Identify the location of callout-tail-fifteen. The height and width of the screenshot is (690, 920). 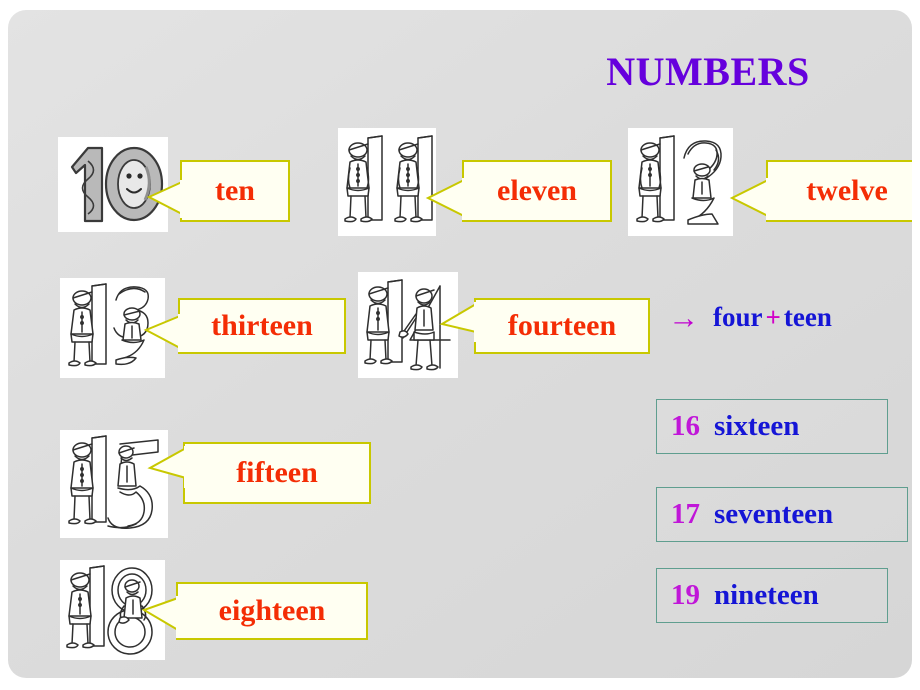
(169, 467).